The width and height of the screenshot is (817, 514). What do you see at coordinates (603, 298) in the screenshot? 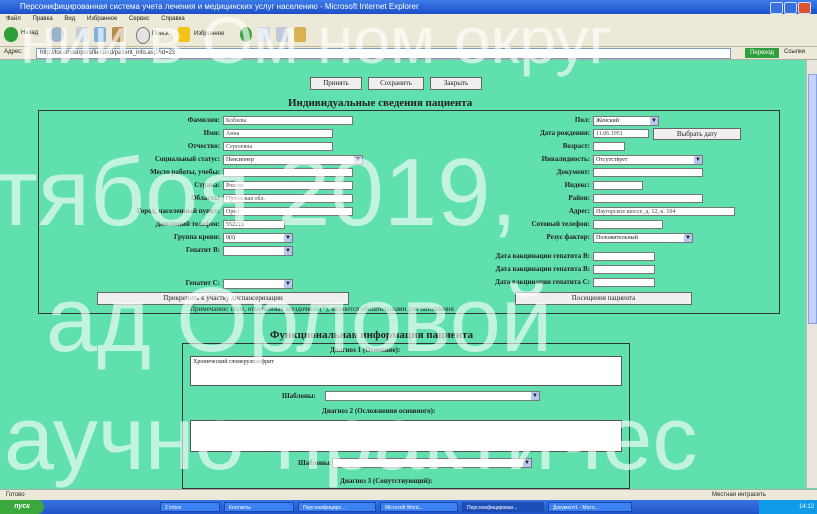
I see `prev-visits-button: Посещения пациента` at bounding box center [603, 298].